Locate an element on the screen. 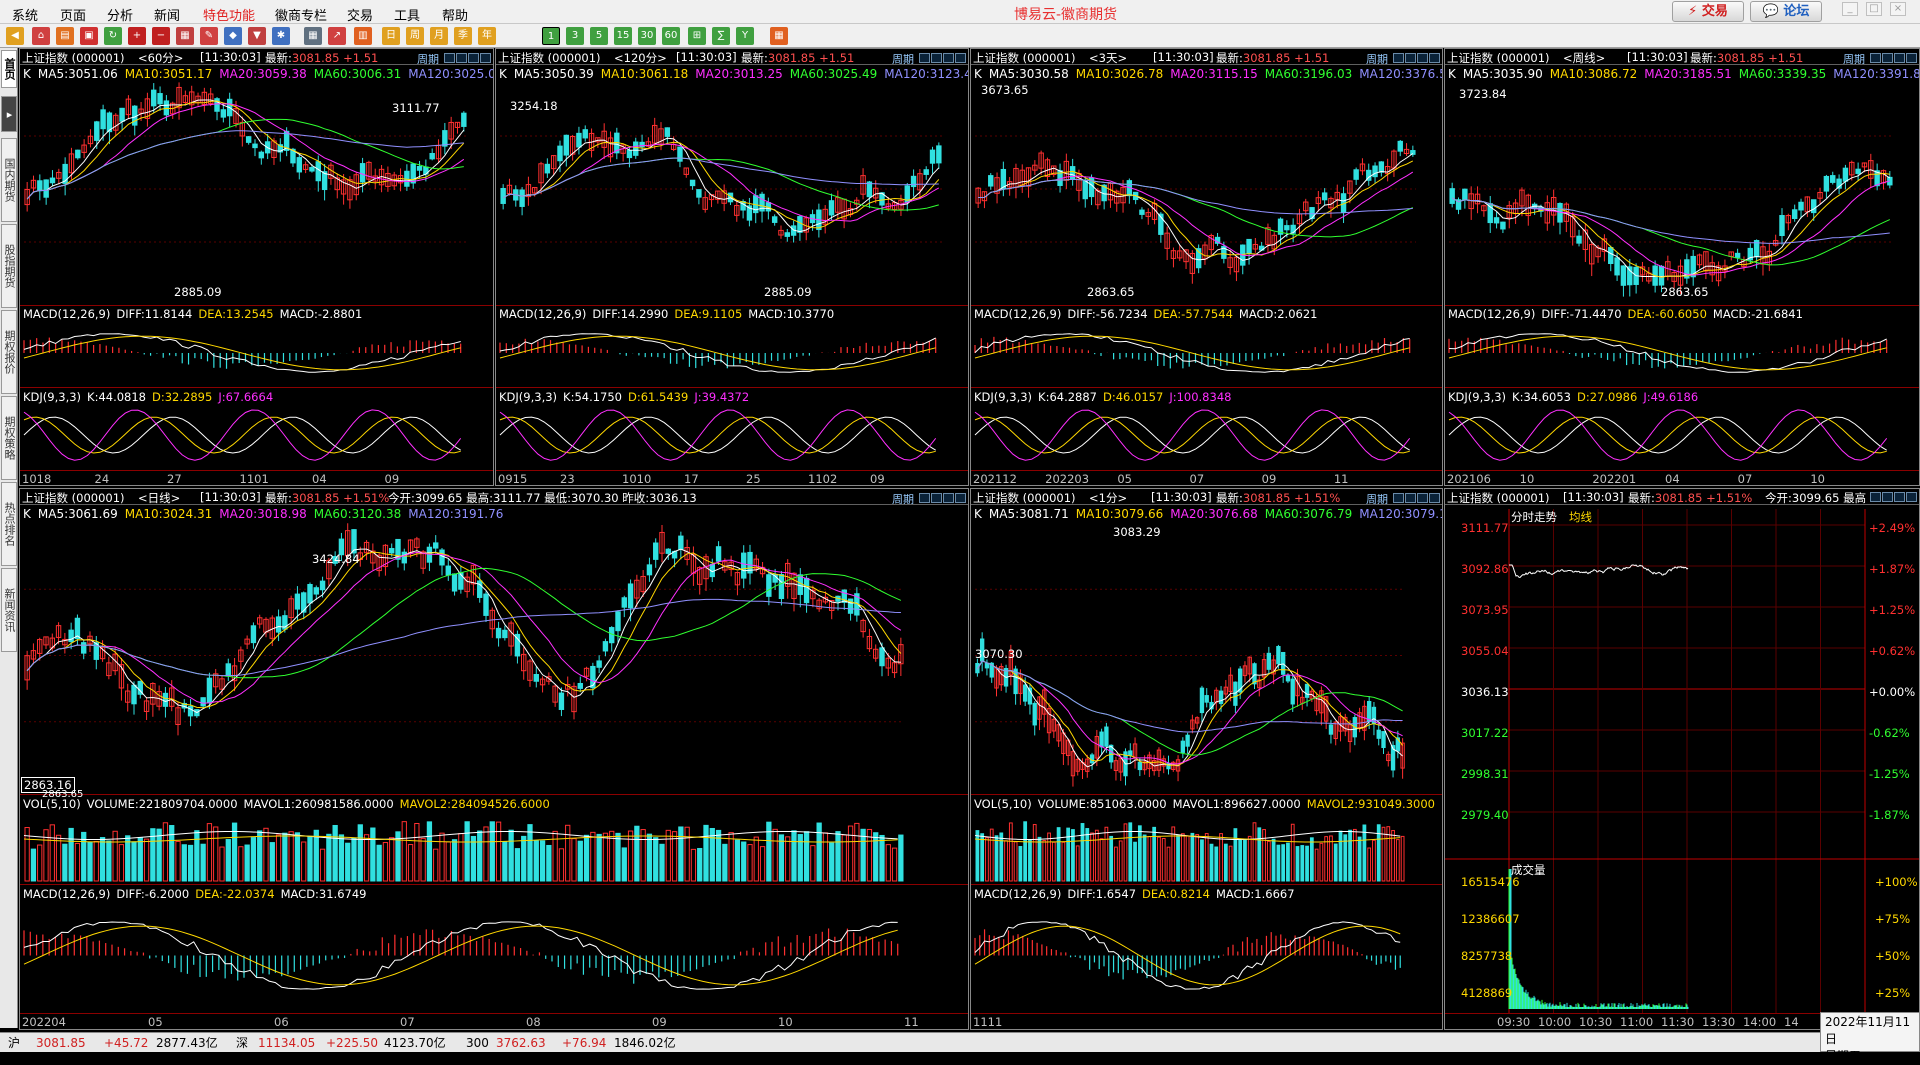 Image resolution: width=1920 pixels, height=1065 pixels. window-icon: ▦ is located at coordinates (185, 36).